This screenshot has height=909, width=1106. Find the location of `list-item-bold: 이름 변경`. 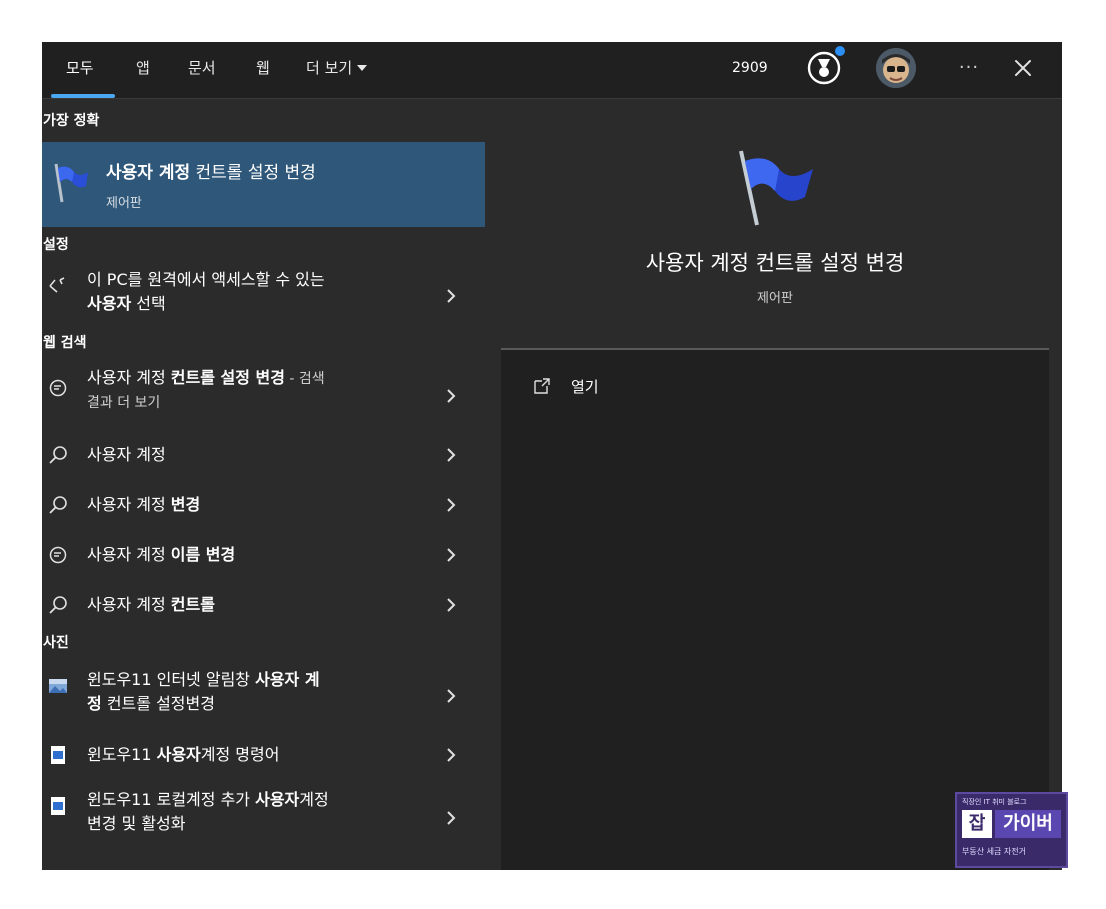

list-item-bold: 이름 변경 is located at coordinates (203, 554).